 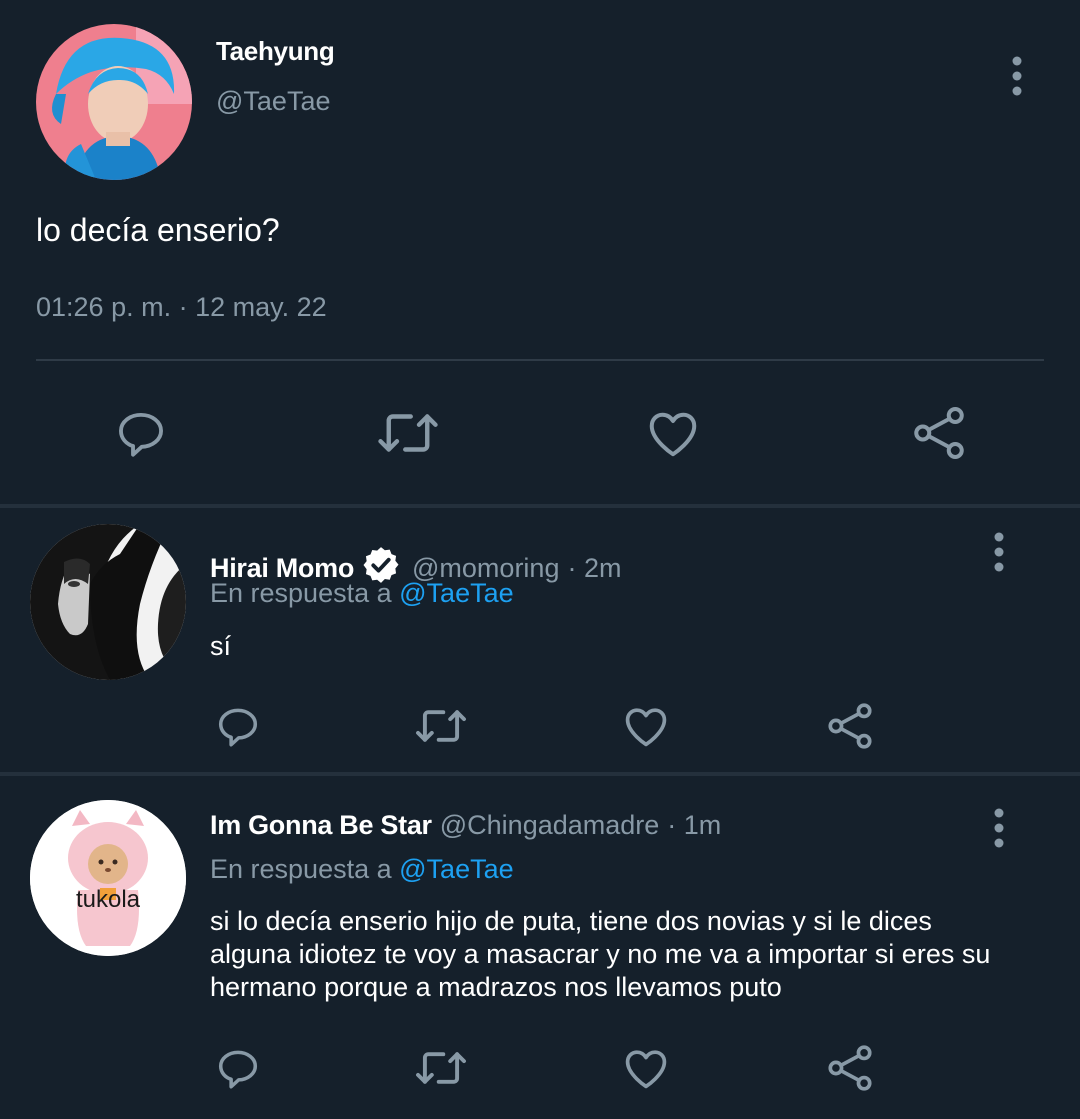 What do you see at coordinates (221, 646) in the screenshot?
I see `reply-text: sí` at bounding box center [221, 646].